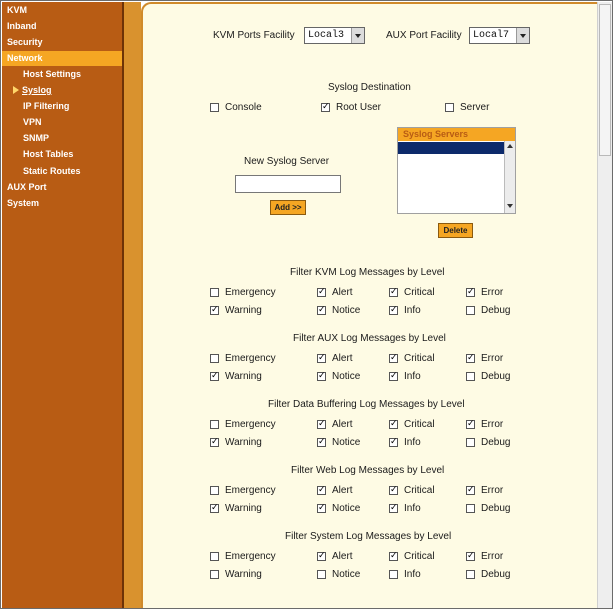 Image resolution: width=613 pixels, height=609 pixels. I want to click on aux-facility-value: Local7, so click(491, 35).